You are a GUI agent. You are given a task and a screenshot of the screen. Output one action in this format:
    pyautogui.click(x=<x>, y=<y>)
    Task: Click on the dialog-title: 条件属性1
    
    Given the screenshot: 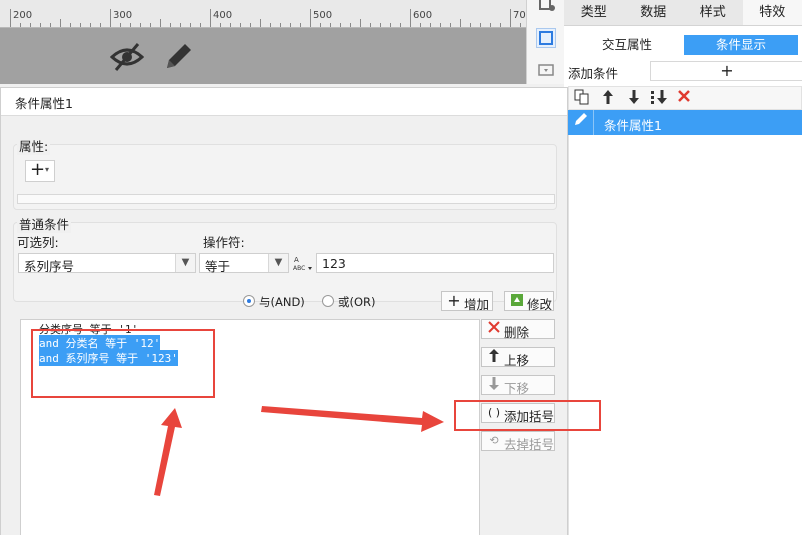 What is the action you would take?
    pyautogui.click(x=44, y=103)
    